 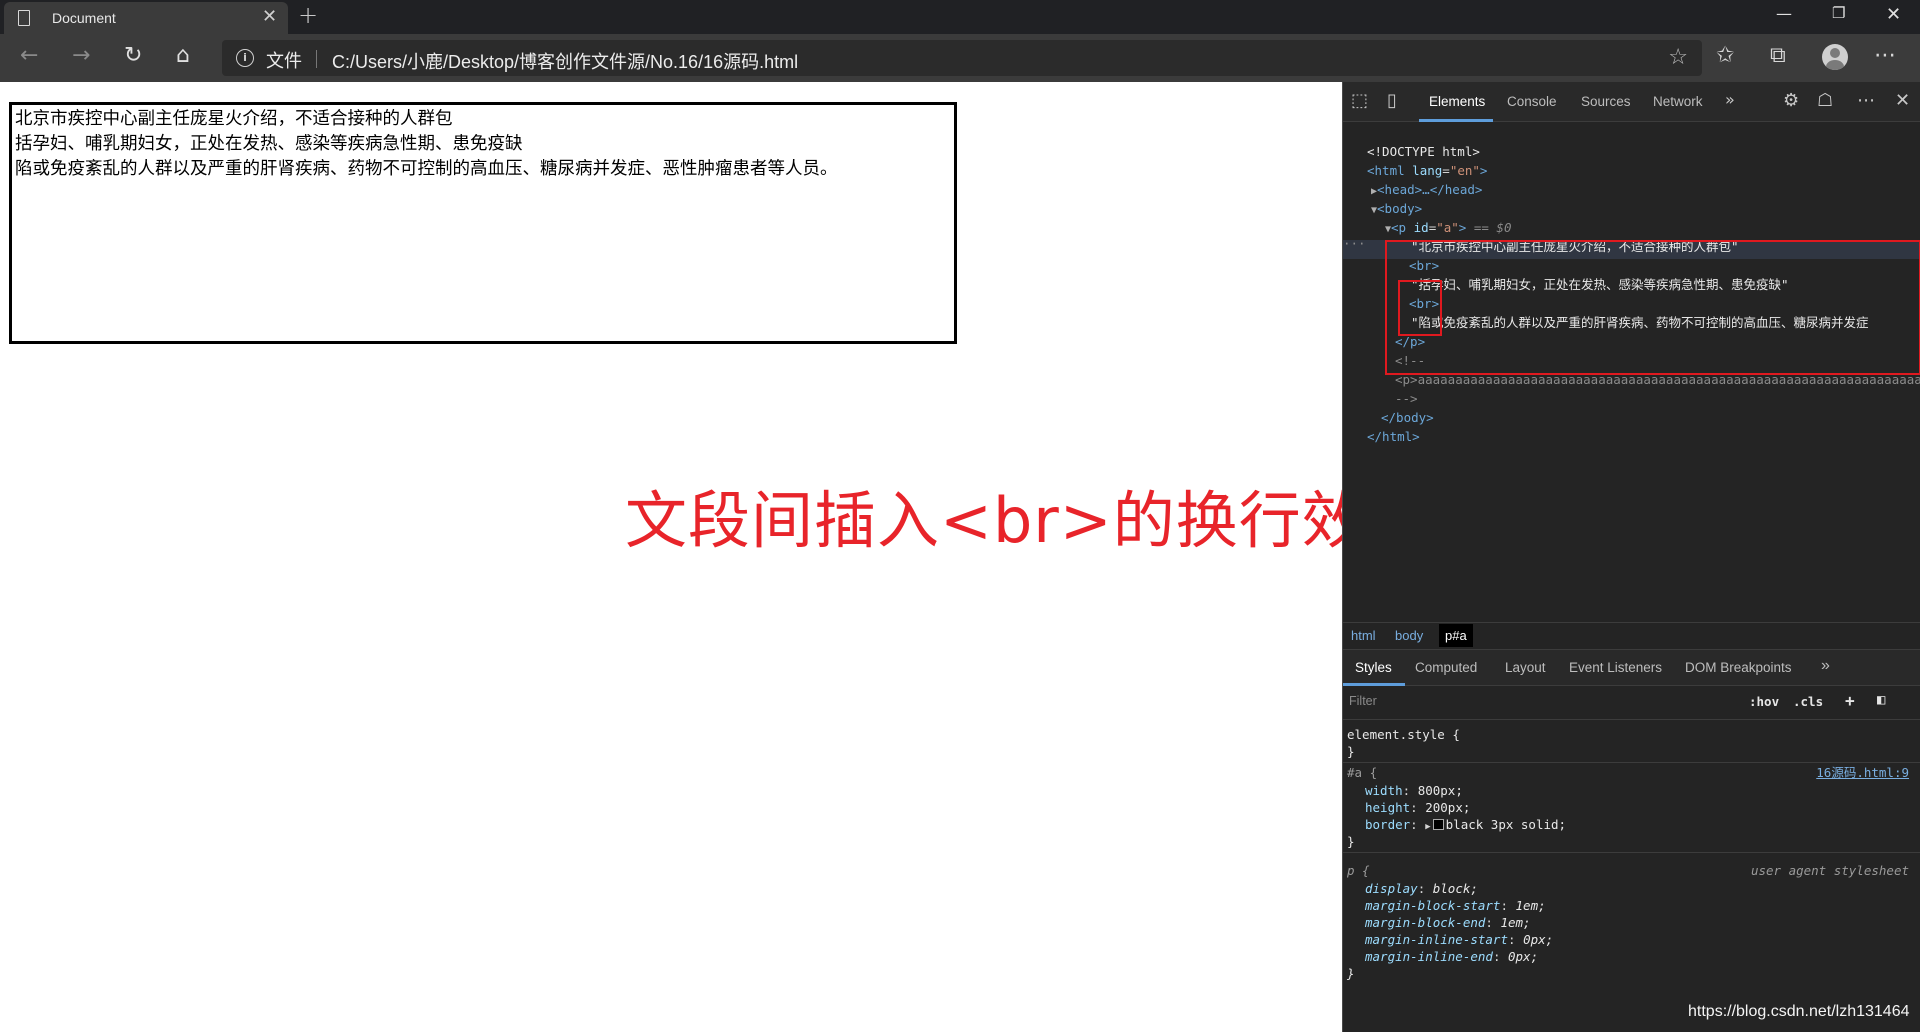 What do you see at coordinates (1530, 905) in the screenshot?
I see `prop-value: 1em;` at bounding box center [1530, 905].